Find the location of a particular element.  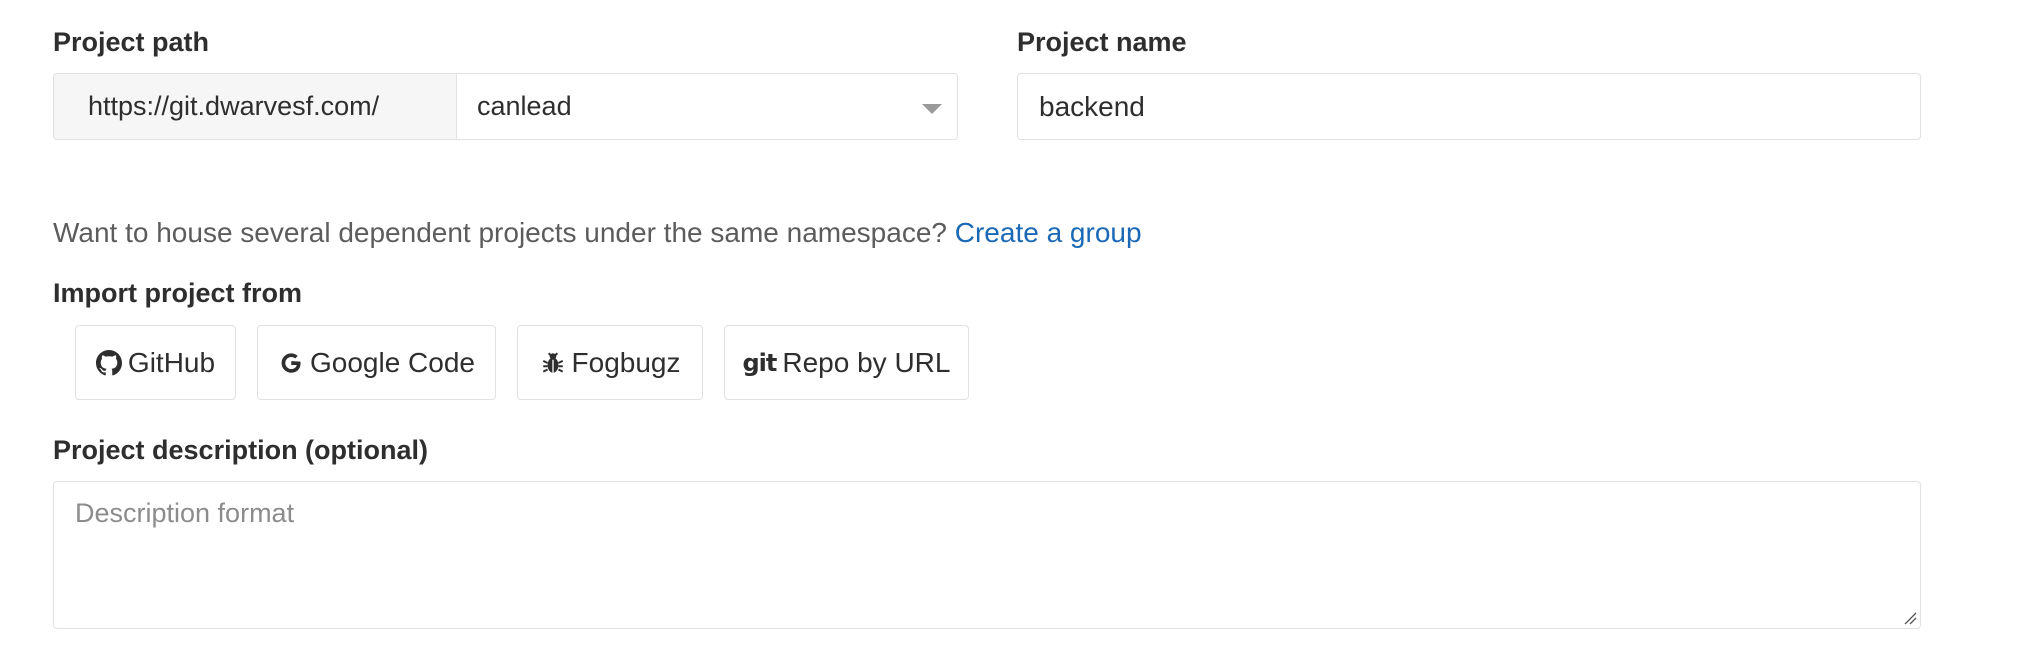

import-label: Import project from is located at coordinates (178, 293).